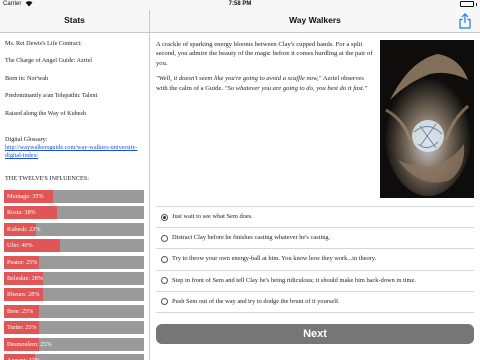 Image resolution: width=480 pixels, height=360 pixels. I want to click on influence-label: Desmoulem: 25%, so click(29, 344).